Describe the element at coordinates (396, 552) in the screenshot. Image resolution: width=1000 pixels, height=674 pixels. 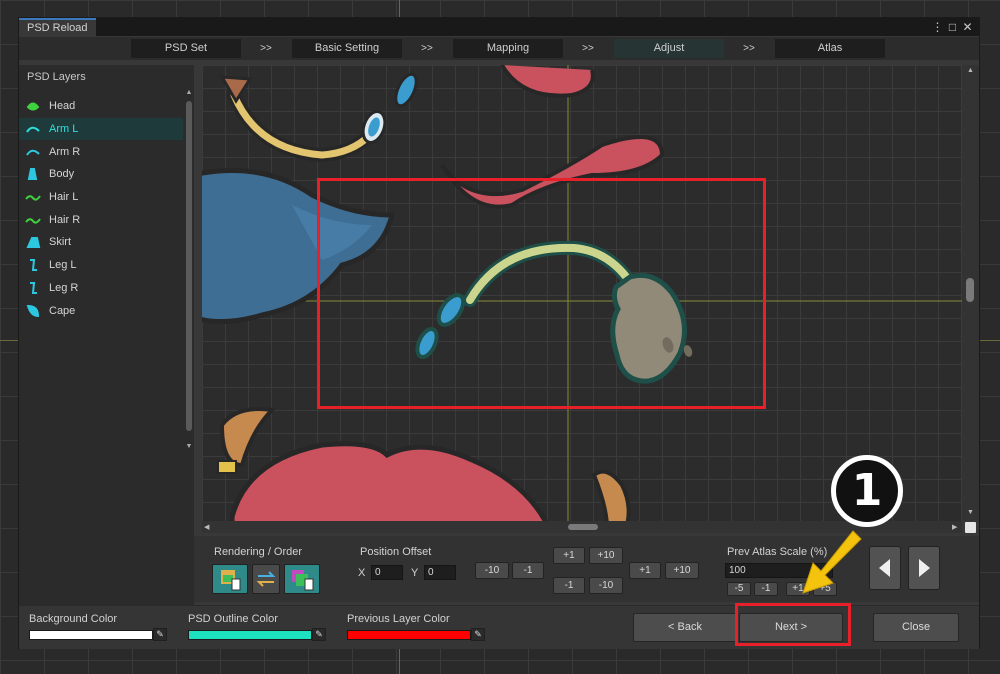
I see `position-offset-label: Position Offset` at that location.